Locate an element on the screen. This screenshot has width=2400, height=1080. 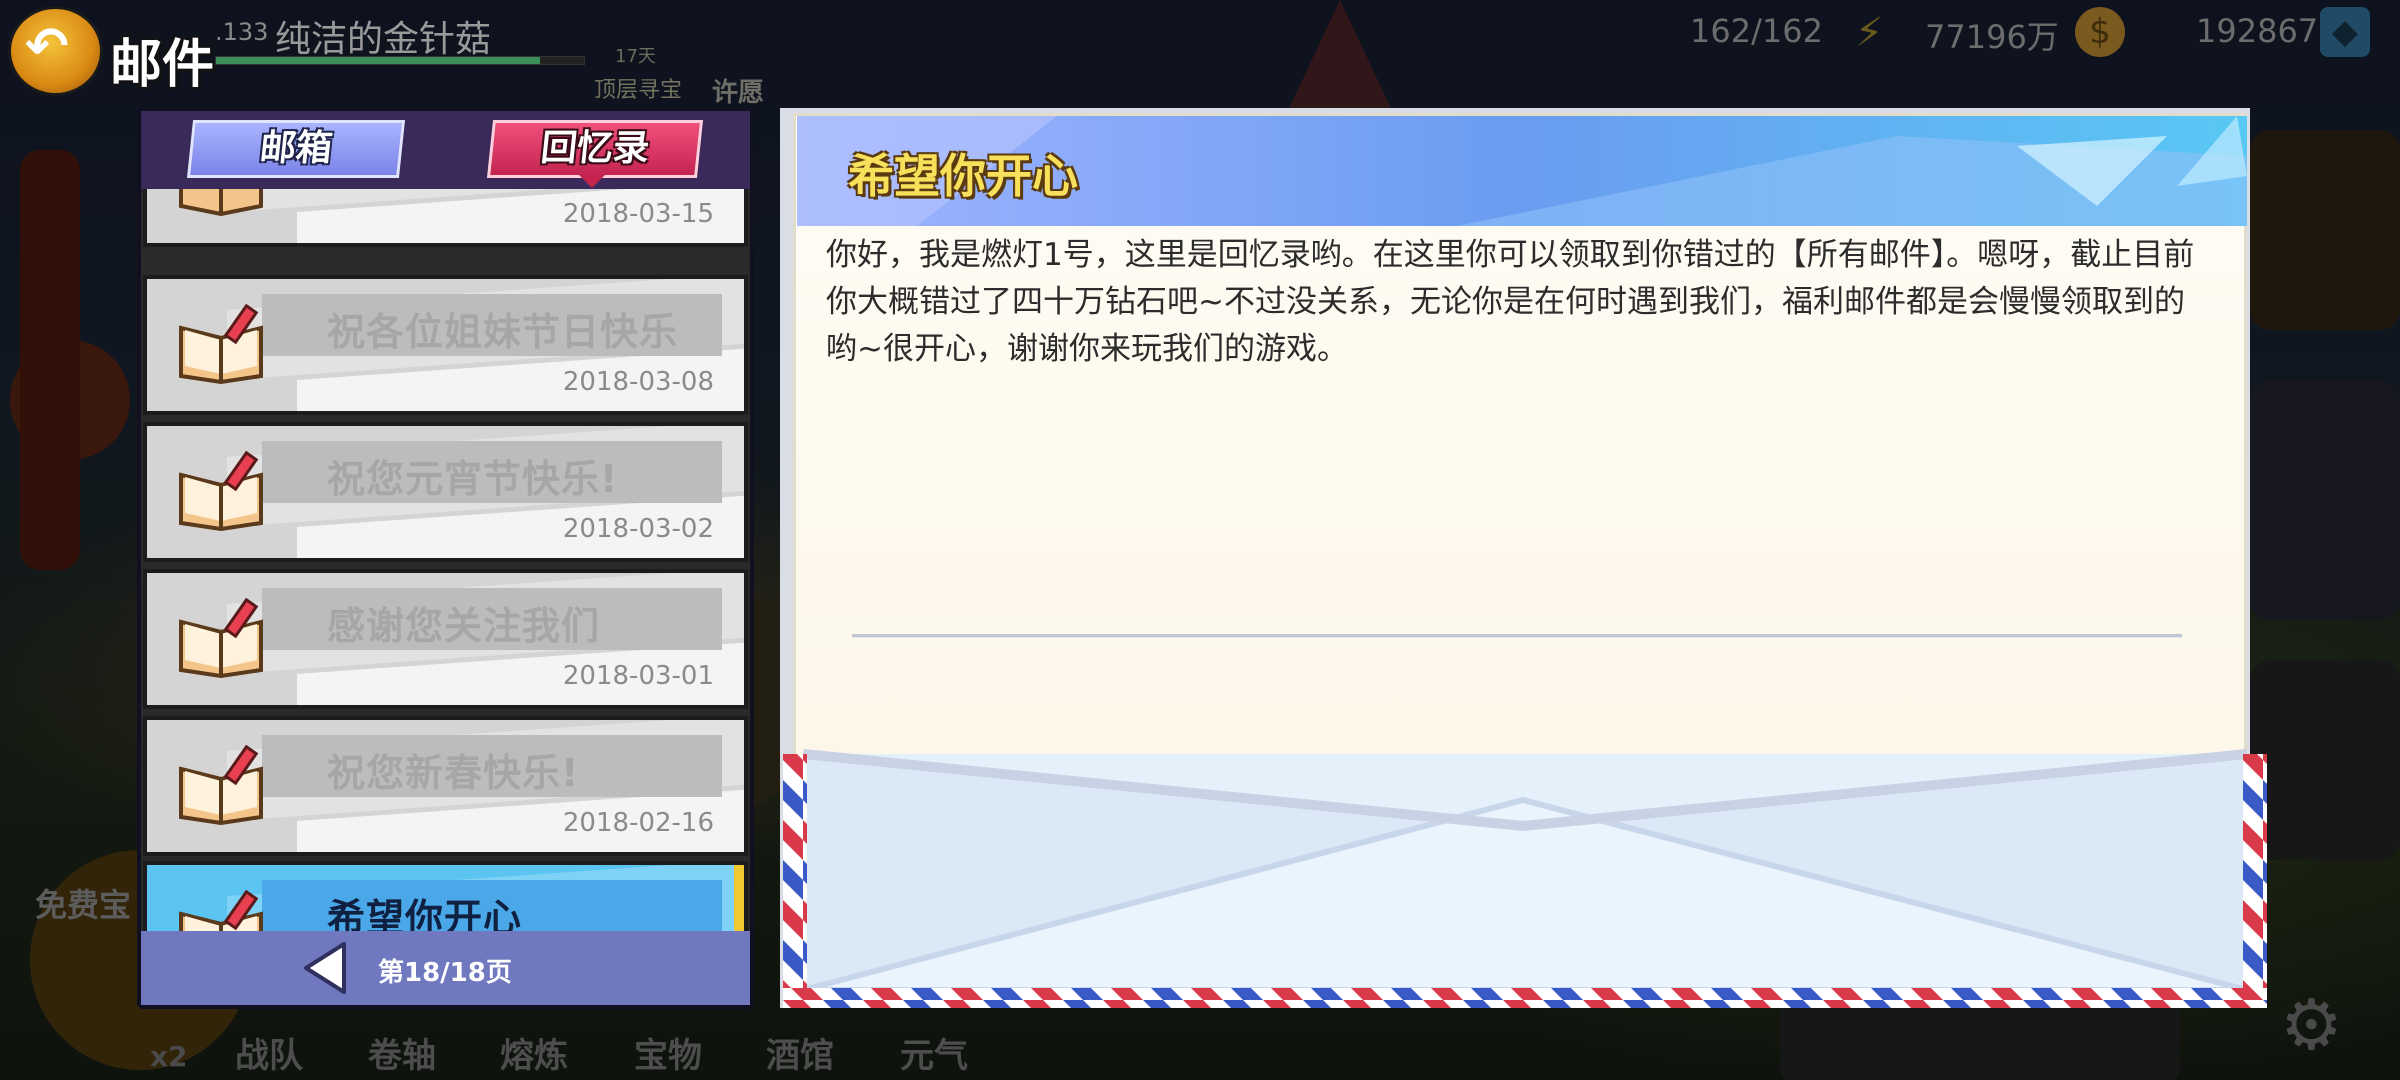
chest-label: 顶层寻宝 is located at coordinates (638, 90).